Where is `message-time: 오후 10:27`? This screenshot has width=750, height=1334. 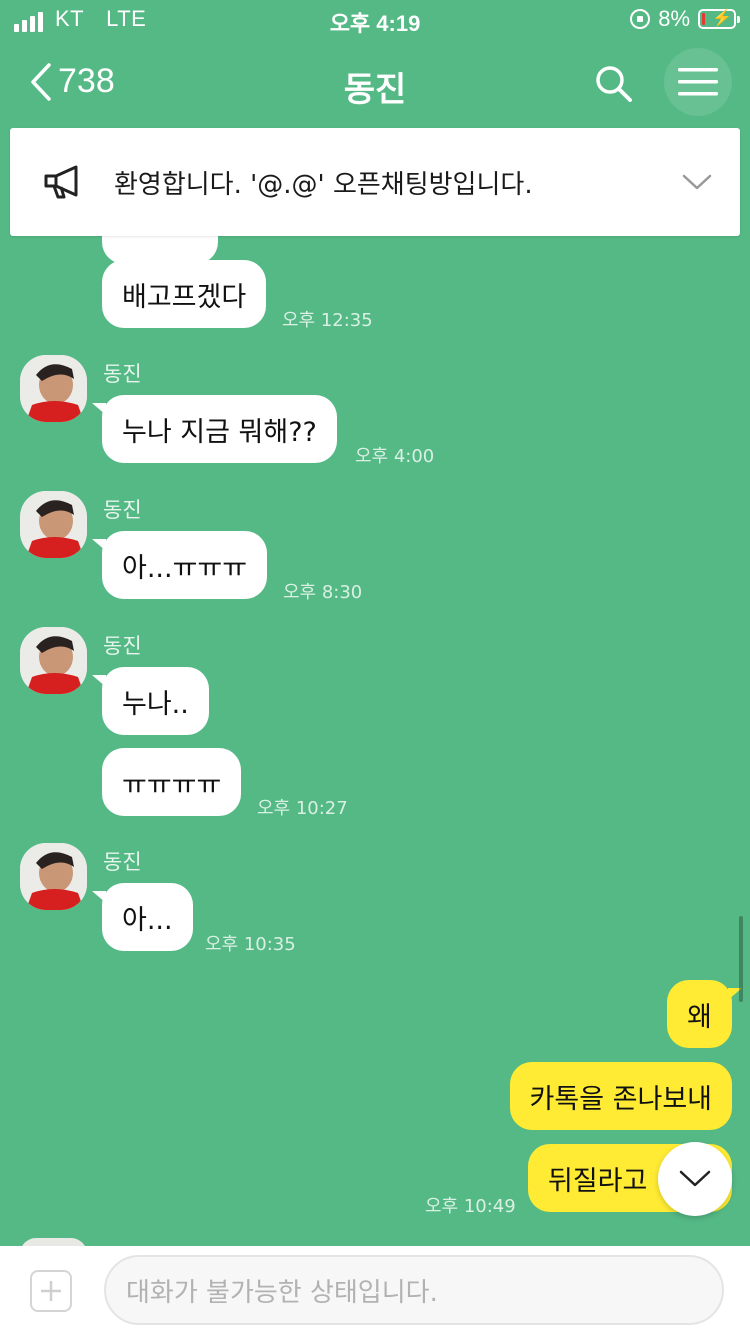
message-time: 오후 10:27 is located at coordinates (302, 808).